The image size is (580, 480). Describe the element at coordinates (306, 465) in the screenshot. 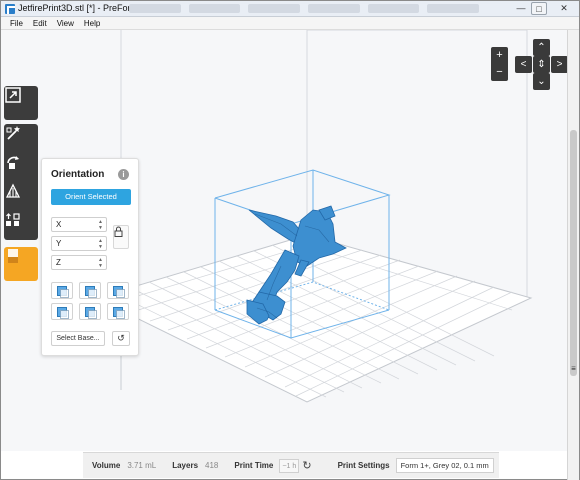

I see `refresh-icon: ↻` at that location.